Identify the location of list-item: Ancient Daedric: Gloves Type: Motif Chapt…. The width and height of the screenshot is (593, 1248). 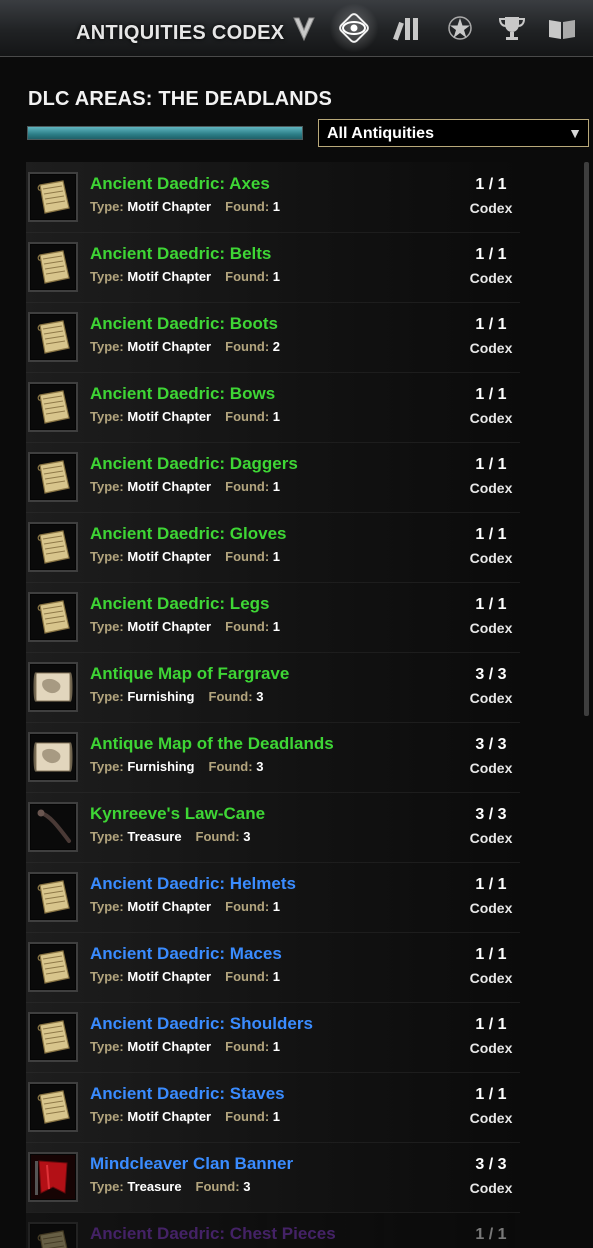
(273, 547).